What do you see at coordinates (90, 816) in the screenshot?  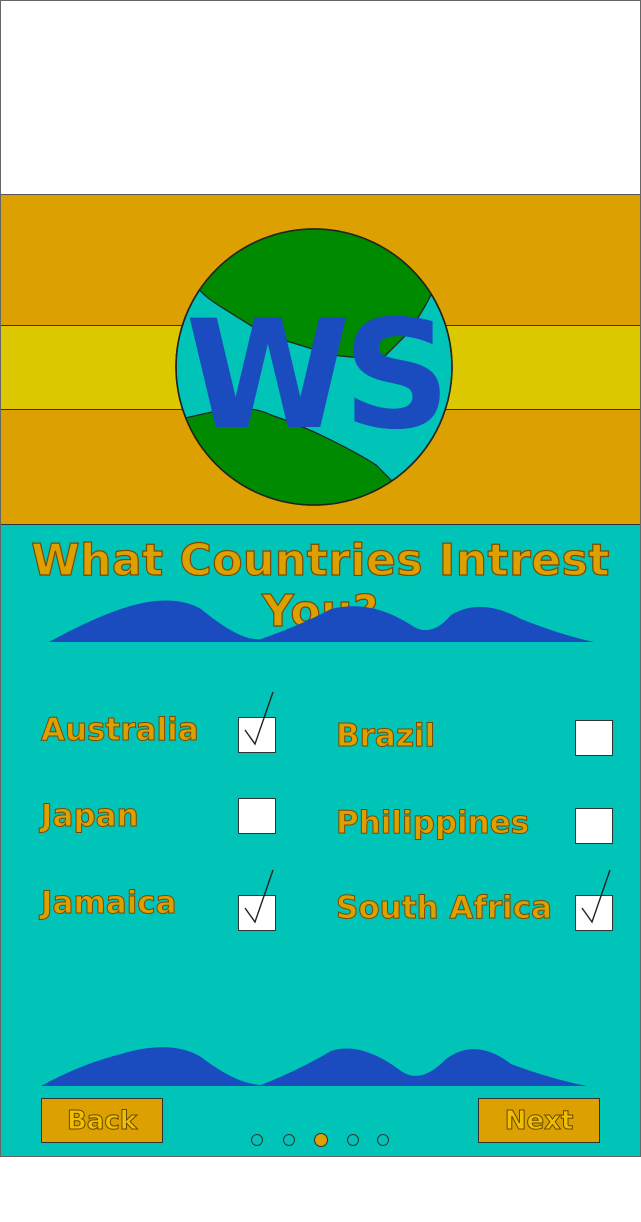 I see `option-label-japan: Japan` at bounding box center [90, 816].